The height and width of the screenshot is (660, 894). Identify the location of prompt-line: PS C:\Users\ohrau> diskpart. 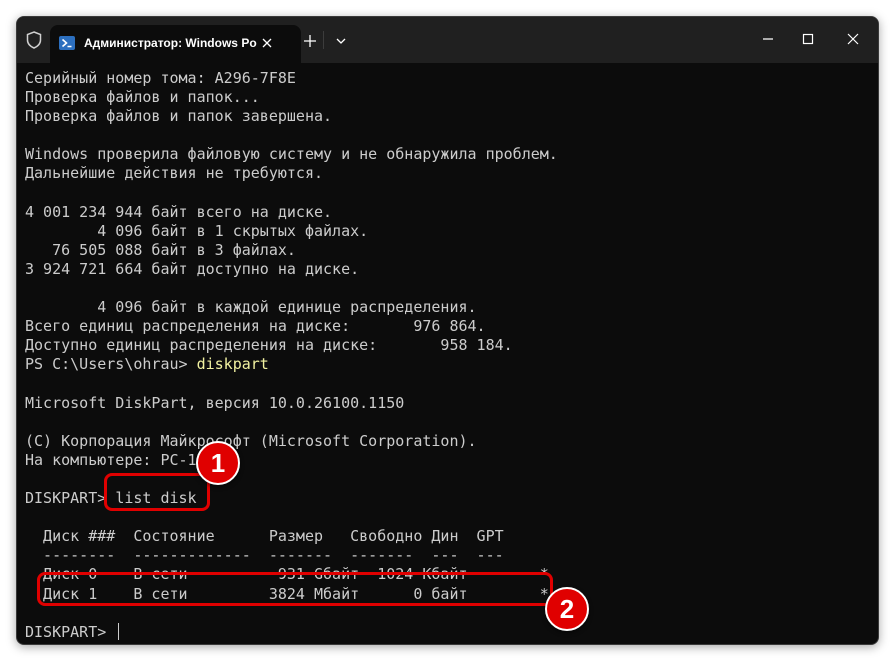
(447, 364).